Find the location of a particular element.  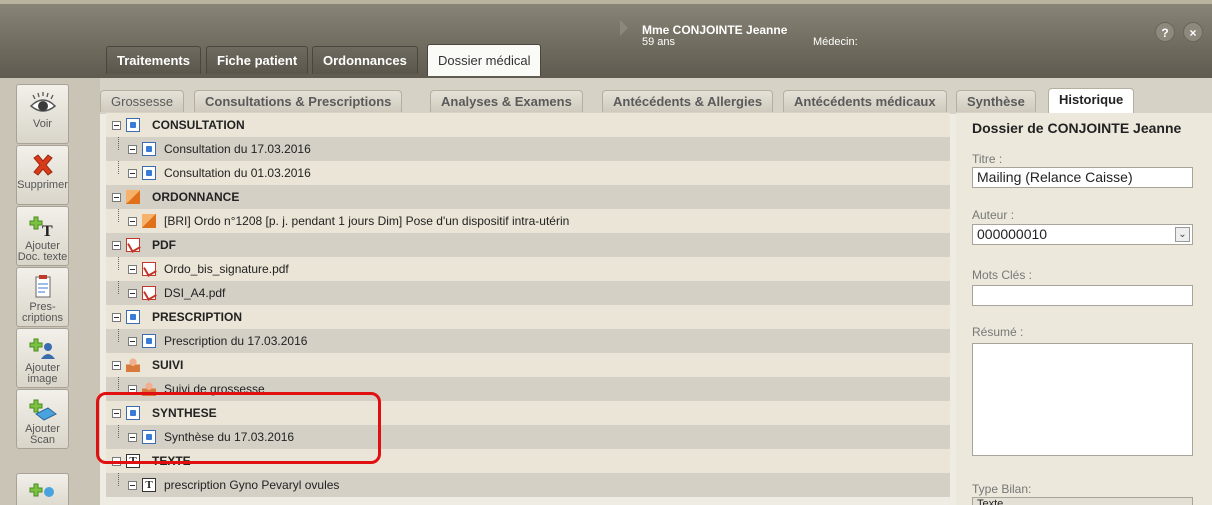

delete-button: Supprimer is located at coordinates (42, 175).